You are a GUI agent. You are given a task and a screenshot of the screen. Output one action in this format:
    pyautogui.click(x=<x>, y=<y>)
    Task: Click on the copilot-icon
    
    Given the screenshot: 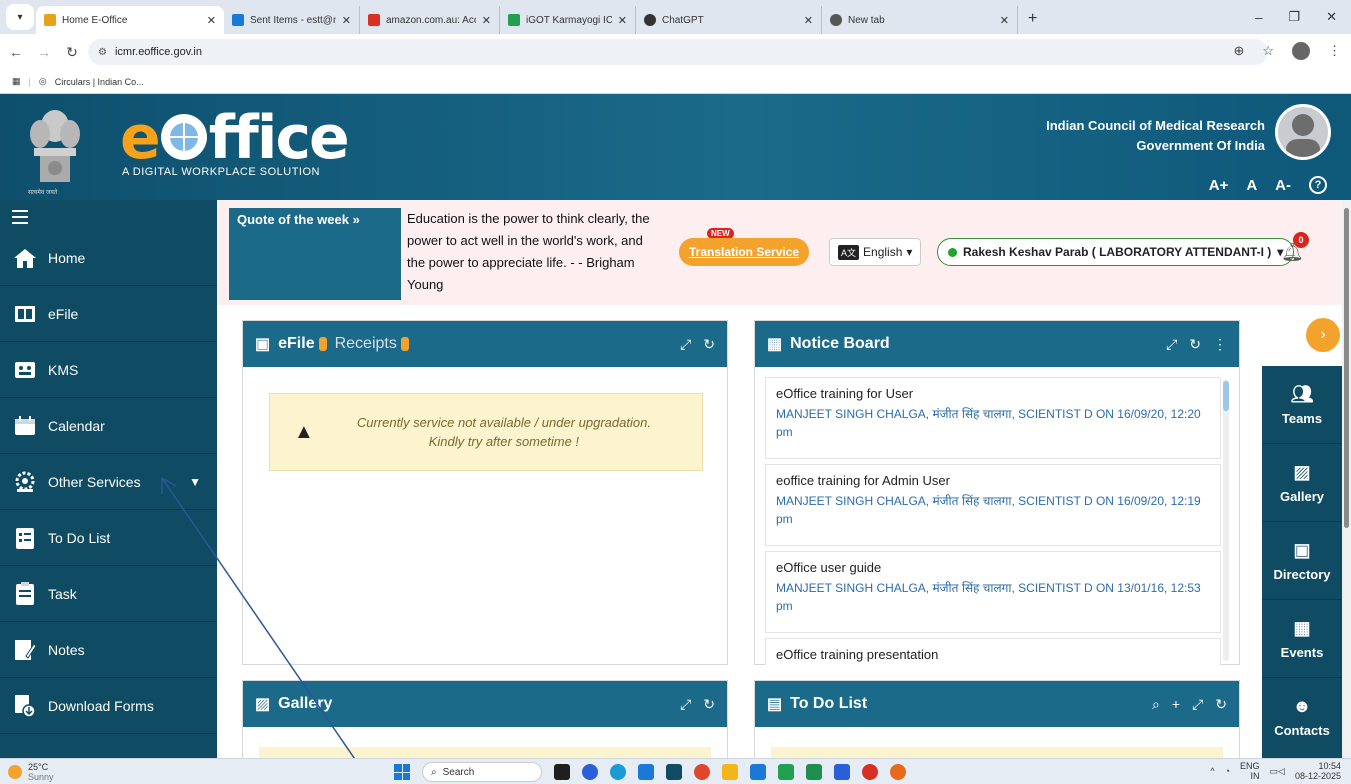 What is the action you would take?
    pyautogui.click(x=590, y=772)
    